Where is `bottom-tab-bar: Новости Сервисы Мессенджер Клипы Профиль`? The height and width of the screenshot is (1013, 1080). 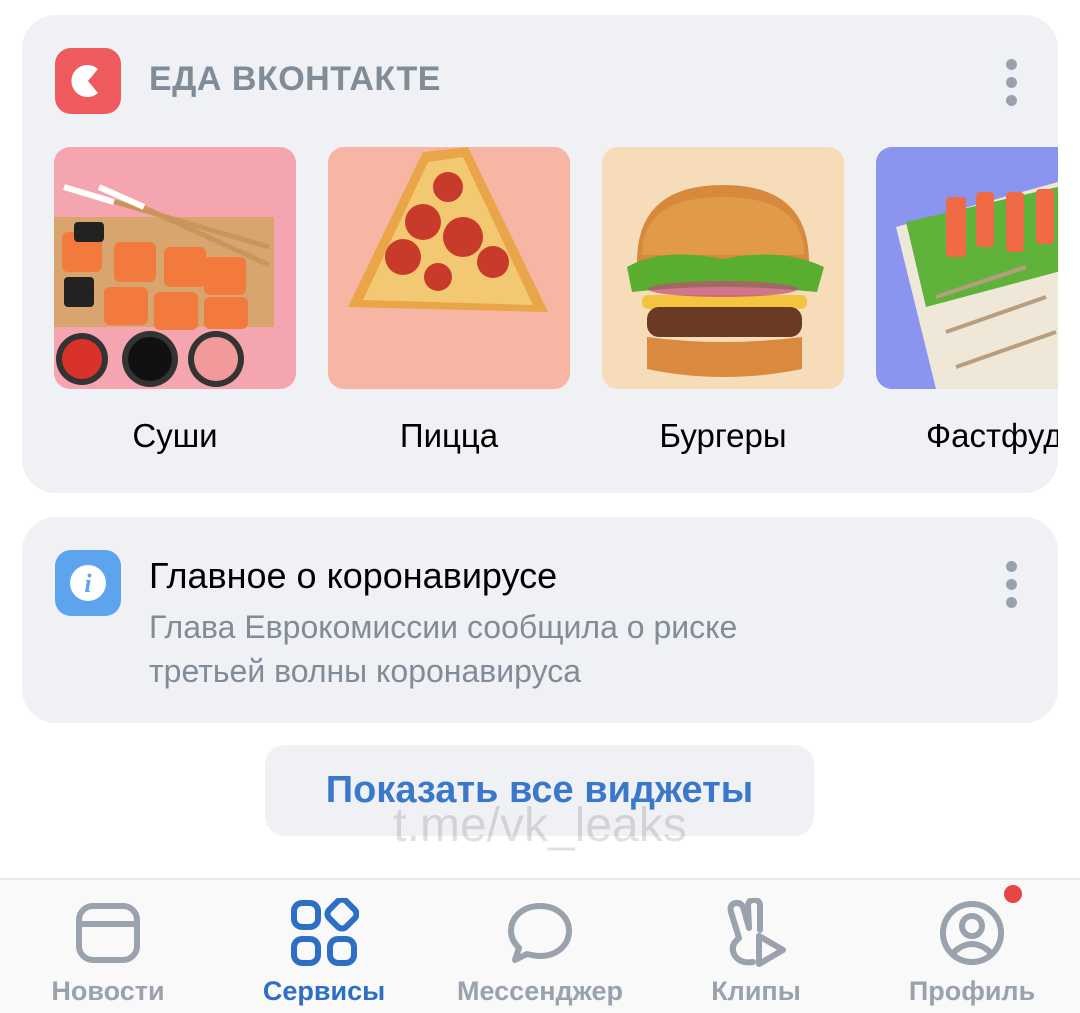 bottom-tab-bar: Новости Сервисы Мессенджер Клипы Профиль is located at coordinates (540, 945).